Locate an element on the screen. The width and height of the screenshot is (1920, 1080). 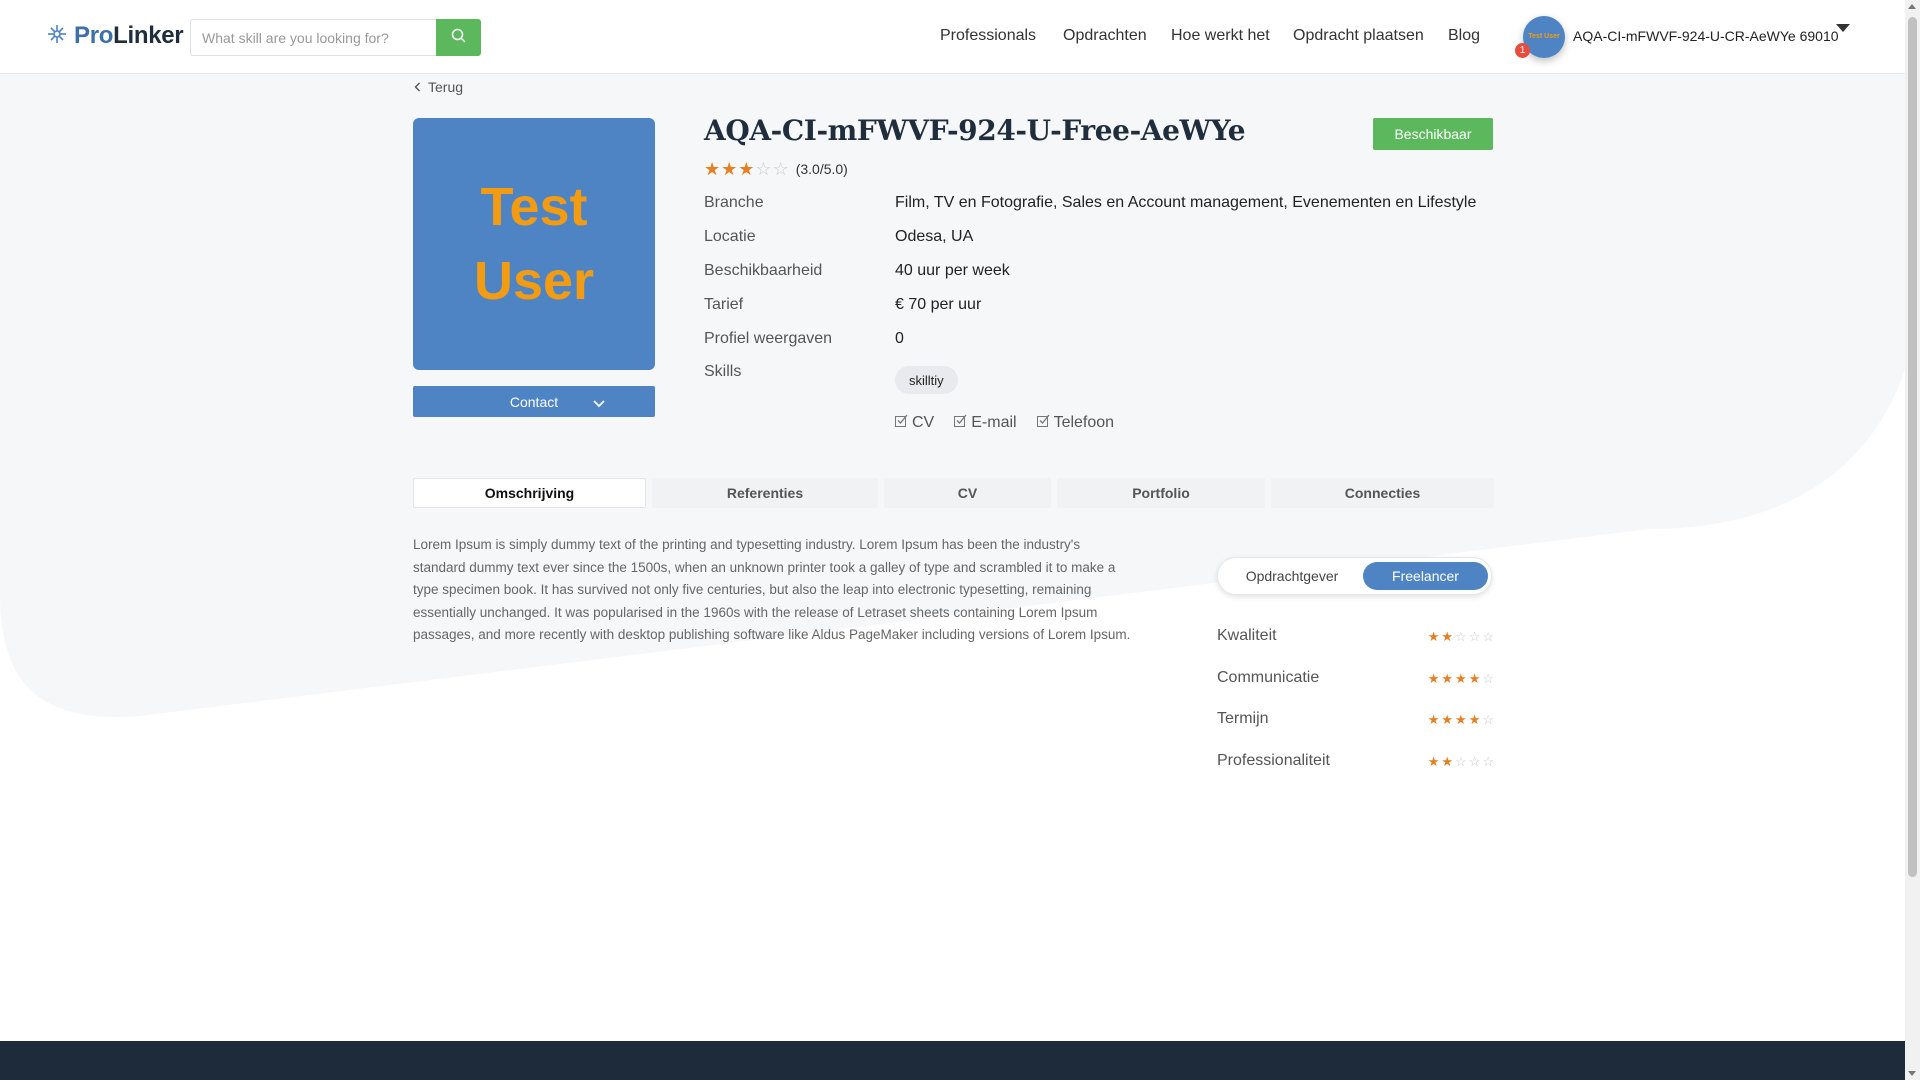
info-label-profiel-weergaven: Profiel weergaven is located at coordinates (768, 338).